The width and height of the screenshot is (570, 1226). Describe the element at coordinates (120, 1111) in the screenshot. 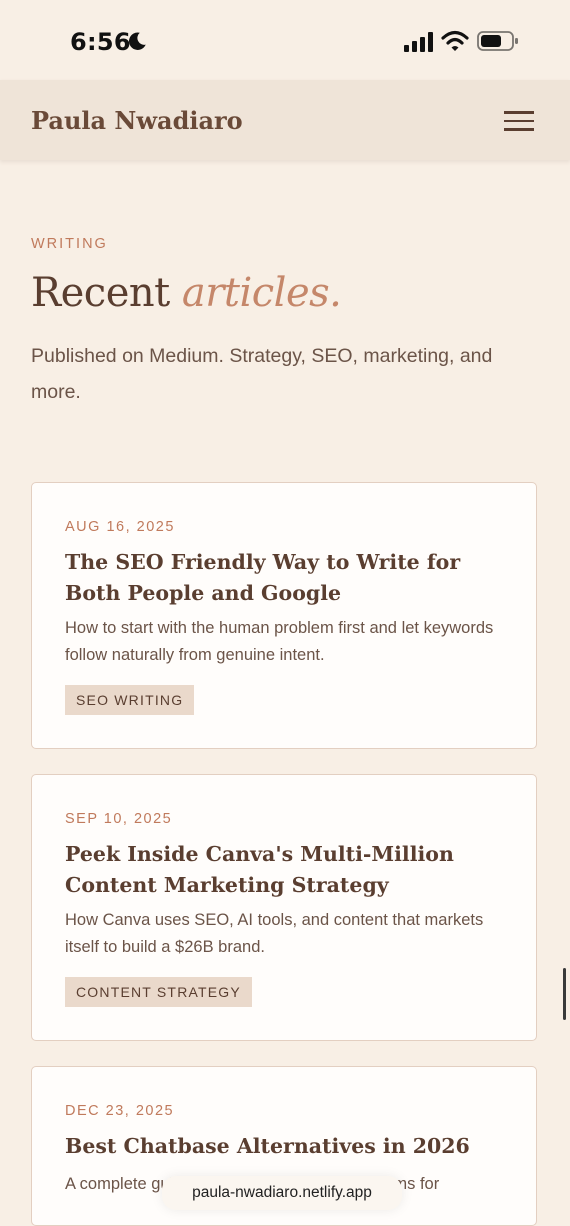

I see `article-date: DEC 23, 2025` at that location.